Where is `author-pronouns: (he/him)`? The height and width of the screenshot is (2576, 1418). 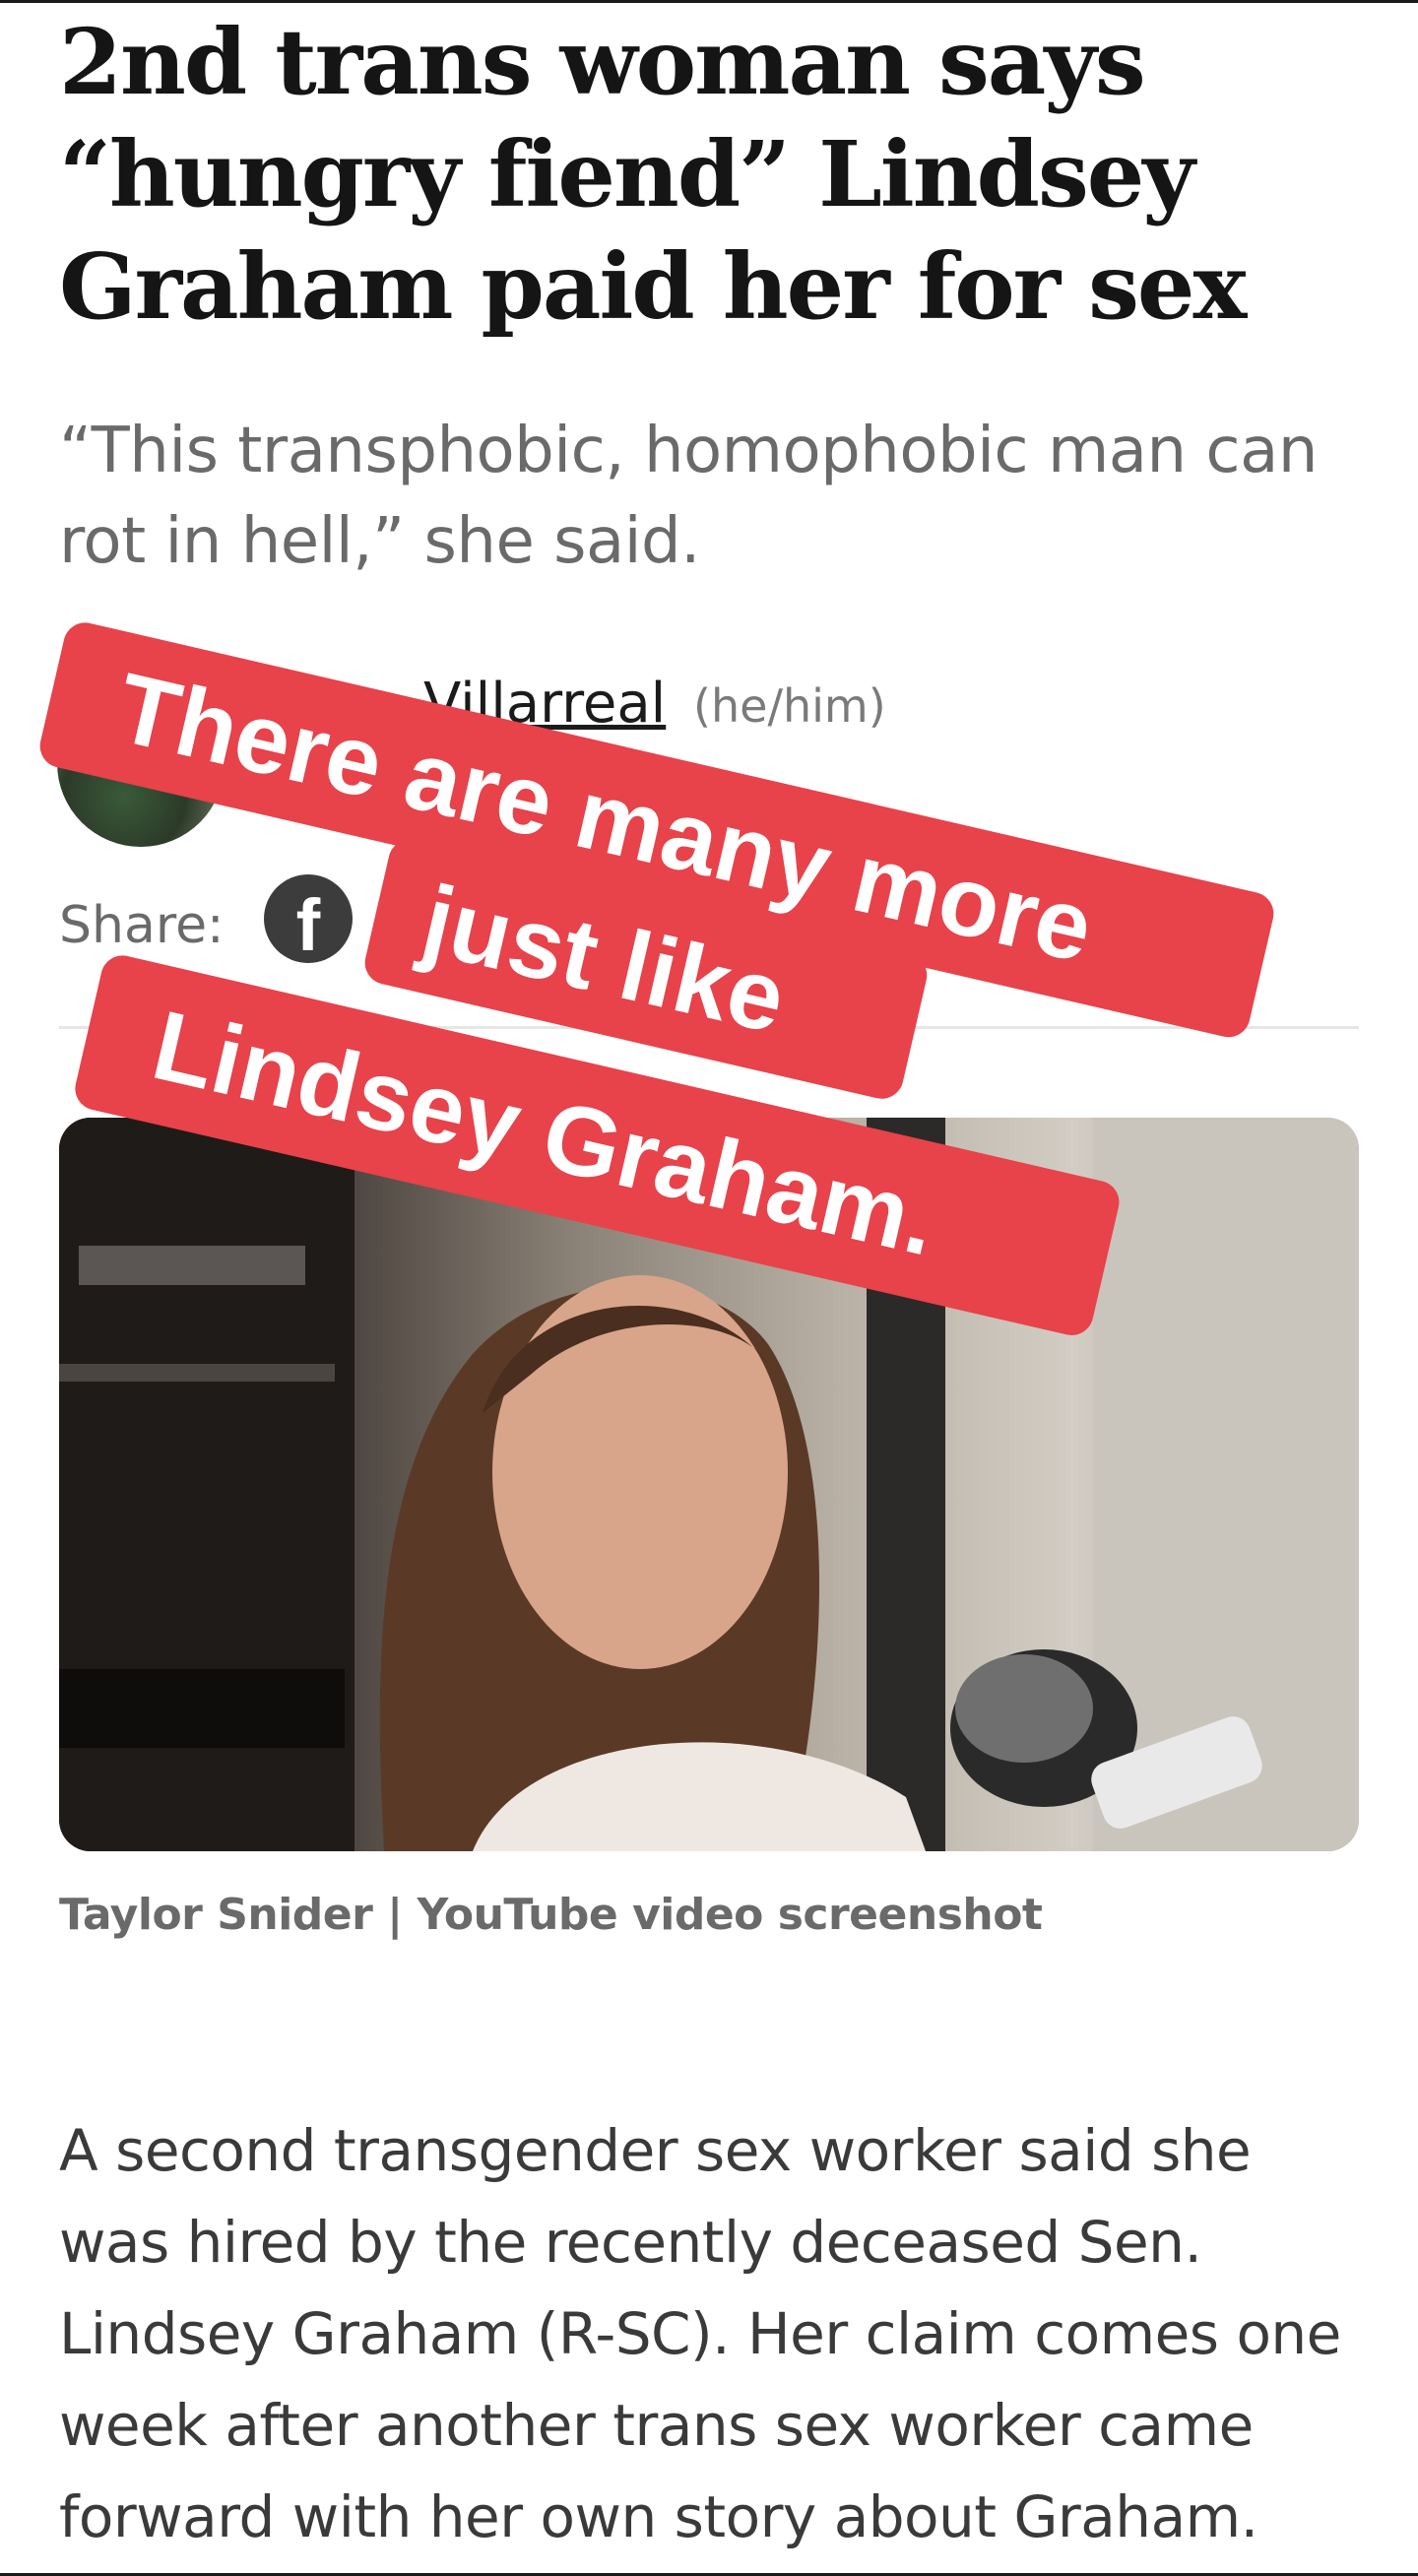
author-pronouns: (he/him) is located at coordinates (789, 706).